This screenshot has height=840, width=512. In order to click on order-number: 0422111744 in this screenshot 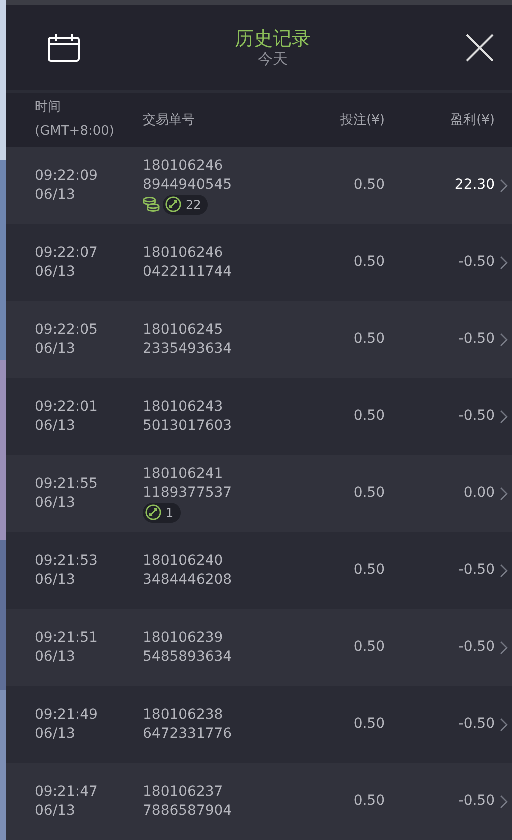, I will do `click(188, 272)`.